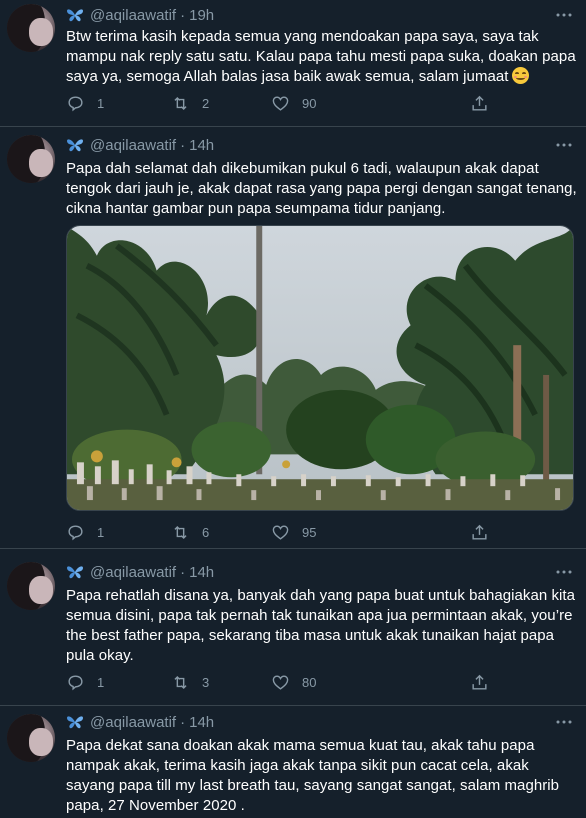  What do you see at coordinates (309, 532) in the screenshot?
I see `like-count: 95` at bounding box center [309, 532].